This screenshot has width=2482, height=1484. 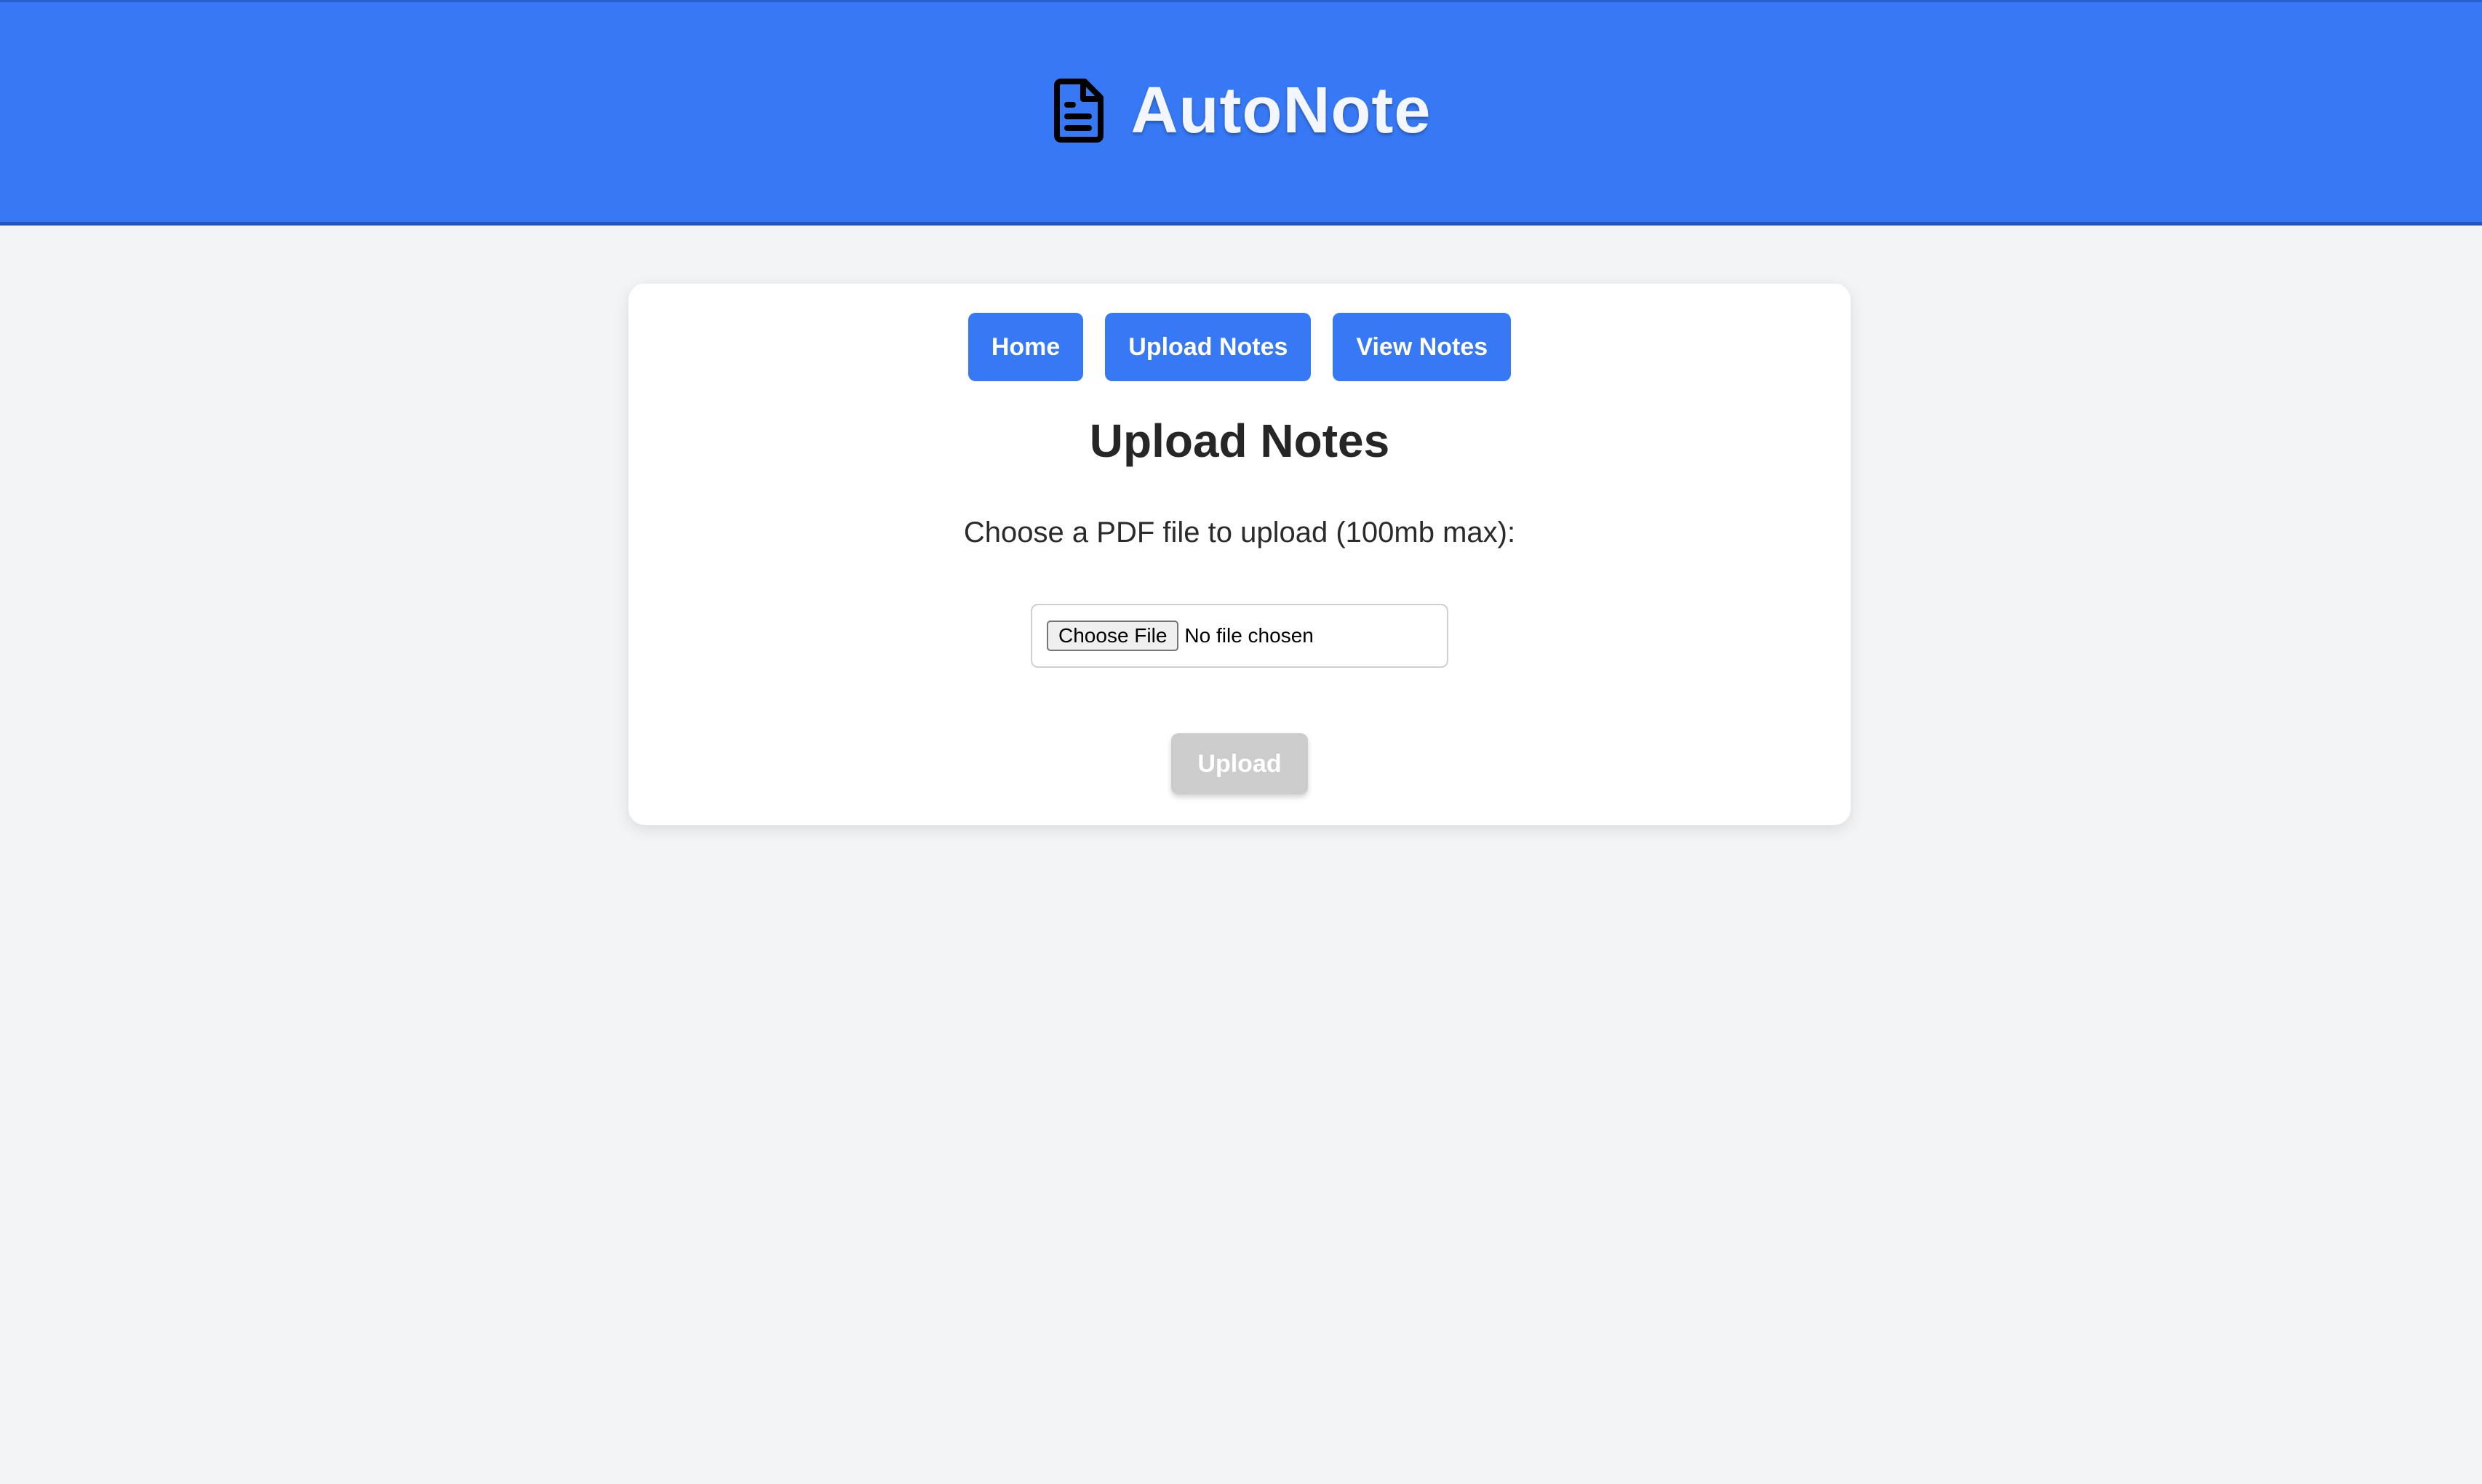 I want to click on main-nav: Home Upload Notes View Notes, so click(x=1240, y=347).